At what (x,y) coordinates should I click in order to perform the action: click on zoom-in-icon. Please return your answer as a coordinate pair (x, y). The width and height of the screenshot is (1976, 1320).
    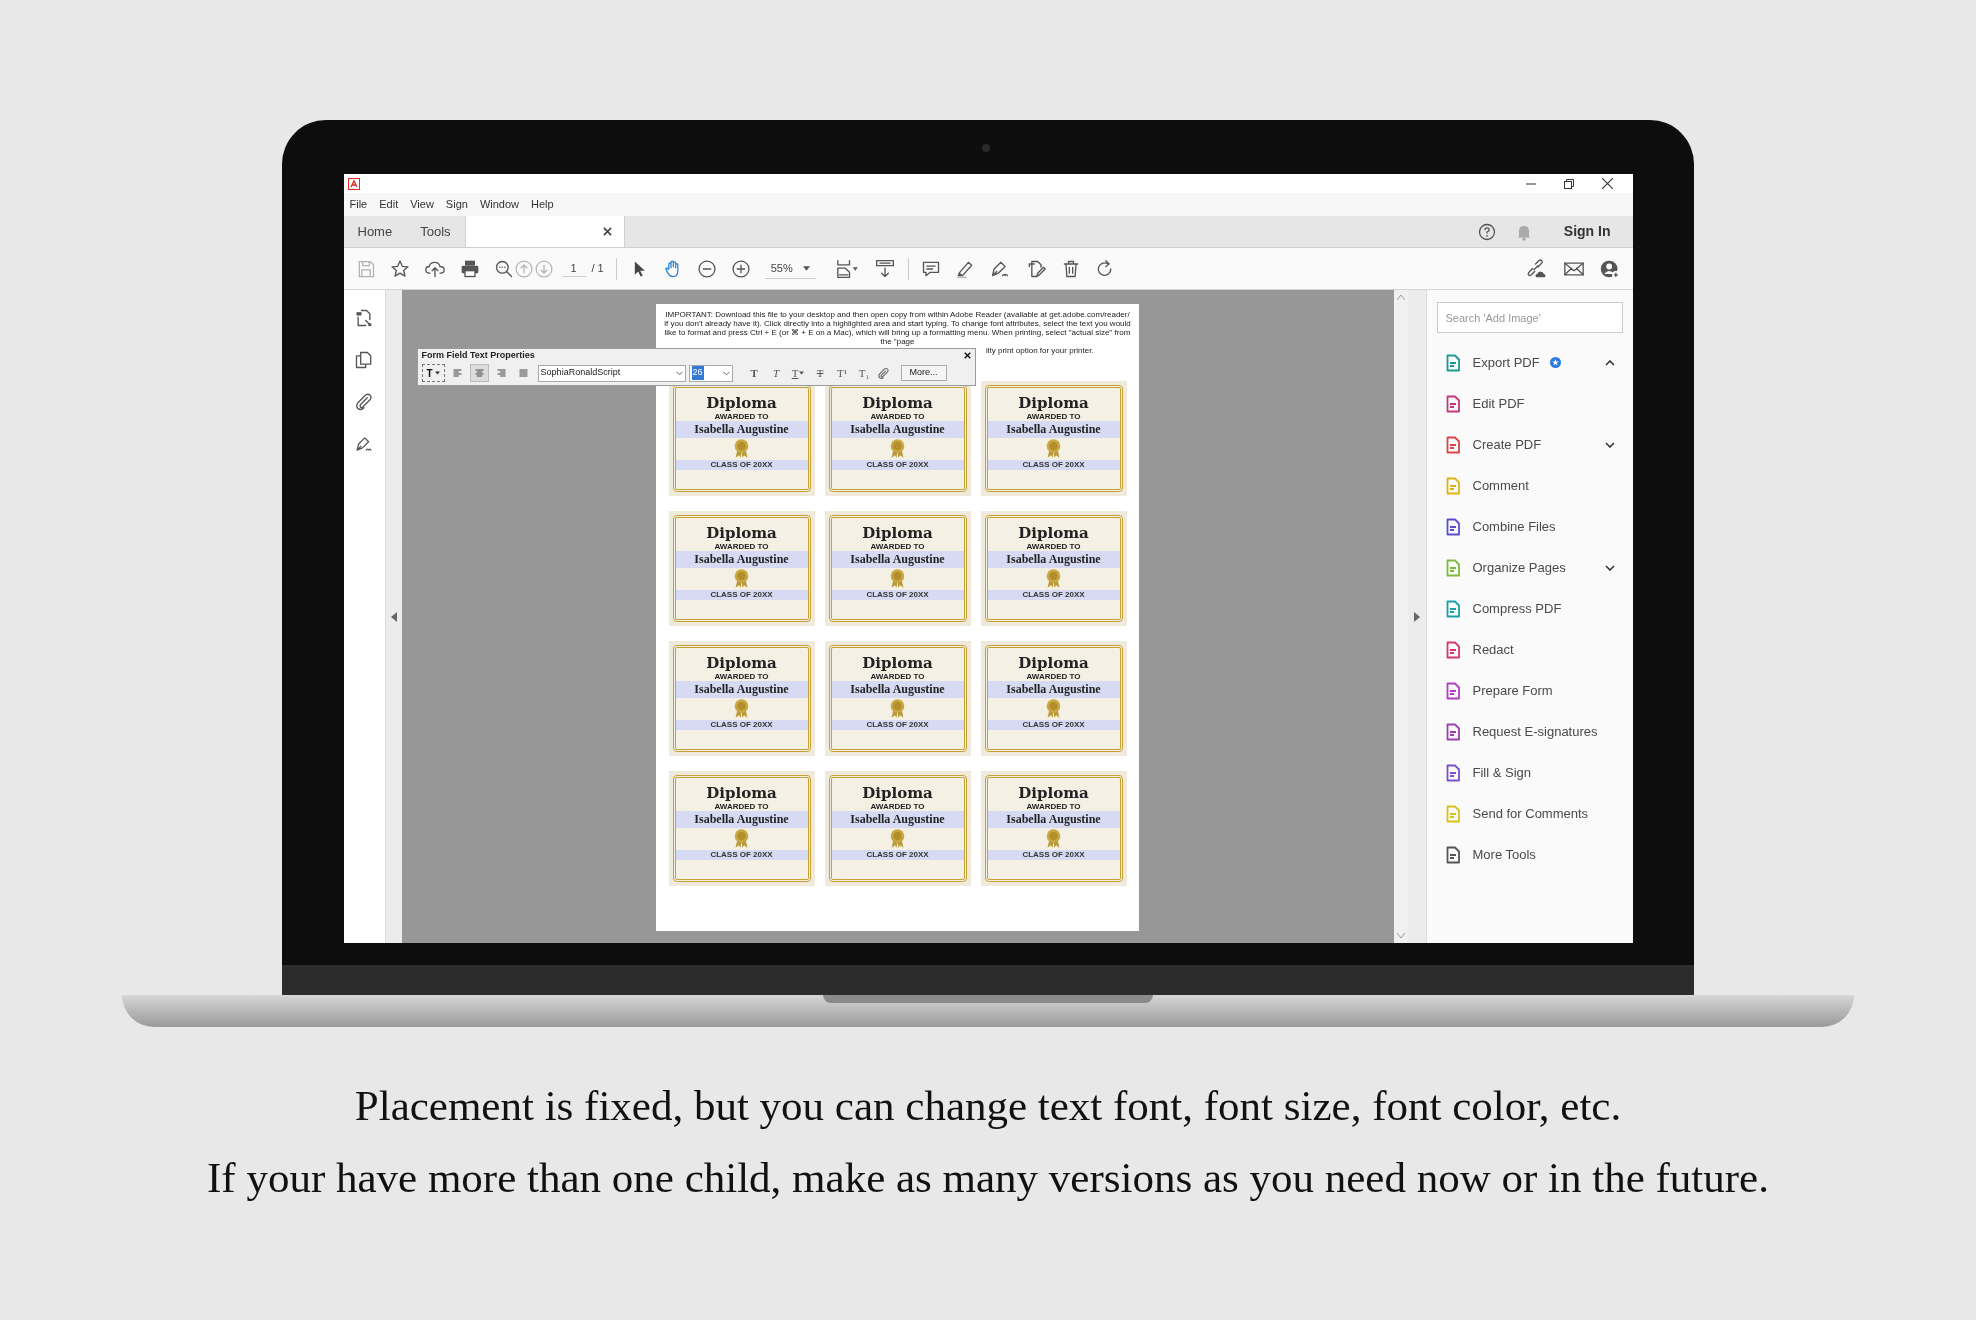
    Looking at the image, I should click on (740, 268).